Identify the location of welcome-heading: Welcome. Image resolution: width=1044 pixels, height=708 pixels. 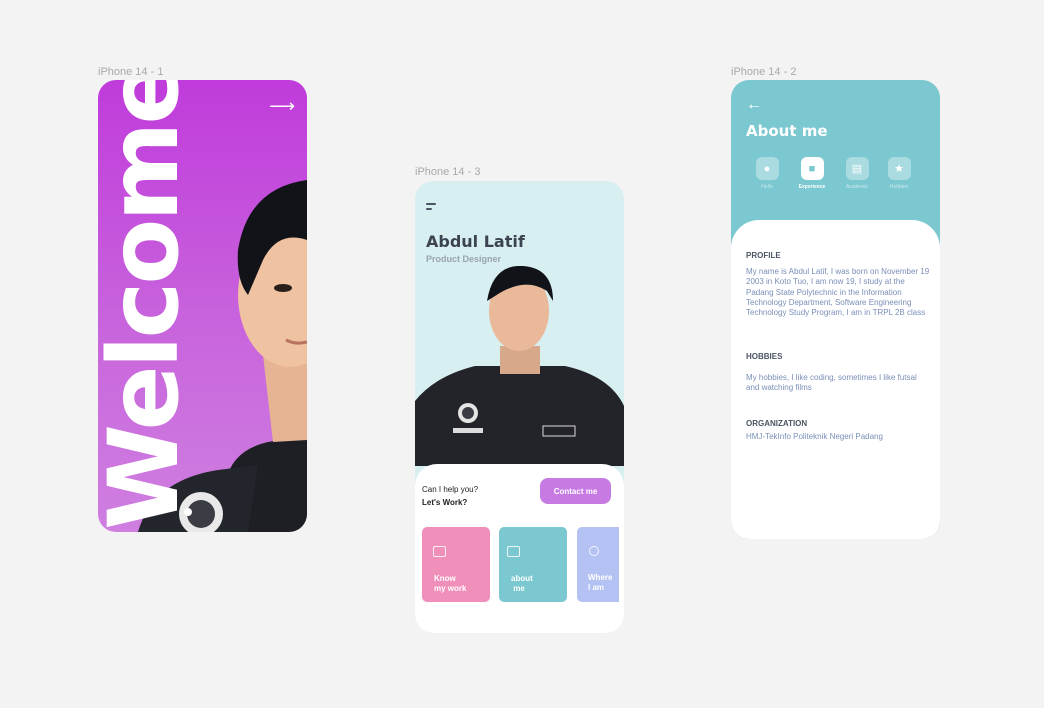
(149, 305).